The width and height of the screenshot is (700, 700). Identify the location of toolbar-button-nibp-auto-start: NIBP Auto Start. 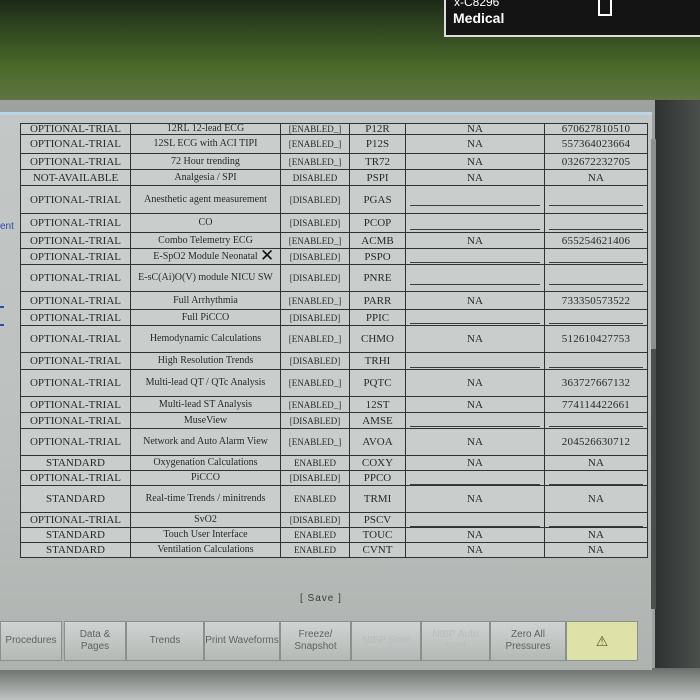
(455, 641).